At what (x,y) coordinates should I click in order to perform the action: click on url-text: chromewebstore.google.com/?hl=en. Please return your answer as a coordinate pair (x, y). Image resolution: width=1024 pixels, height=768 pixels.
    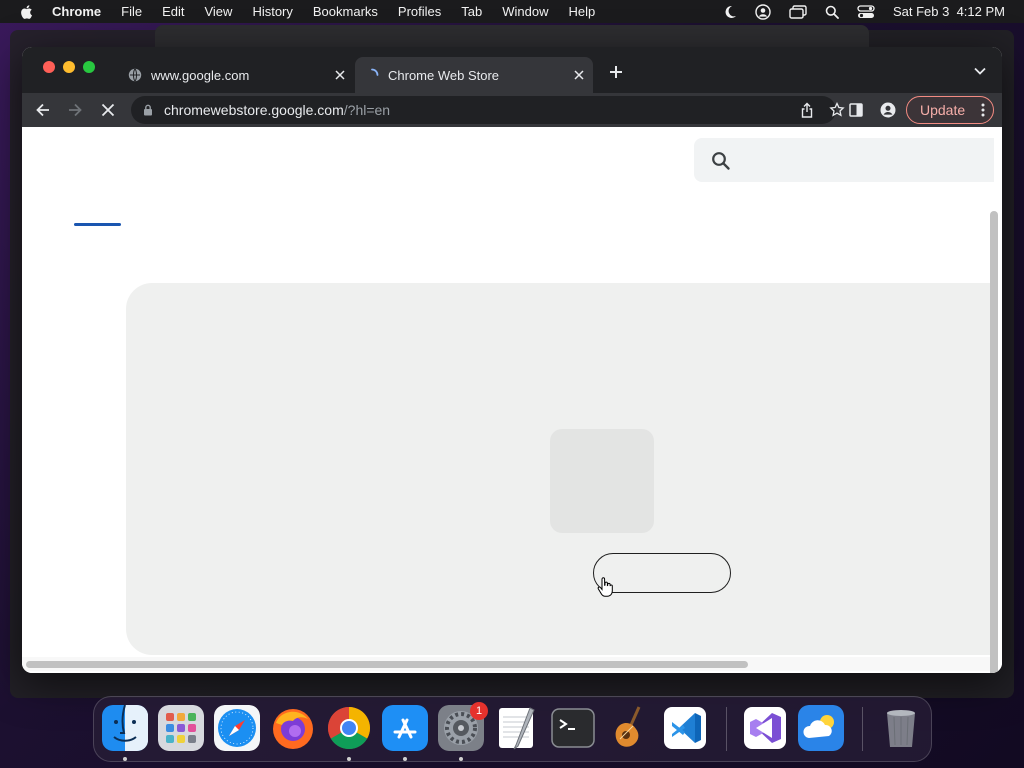
    Looking at the image, I should click on (277, 110).